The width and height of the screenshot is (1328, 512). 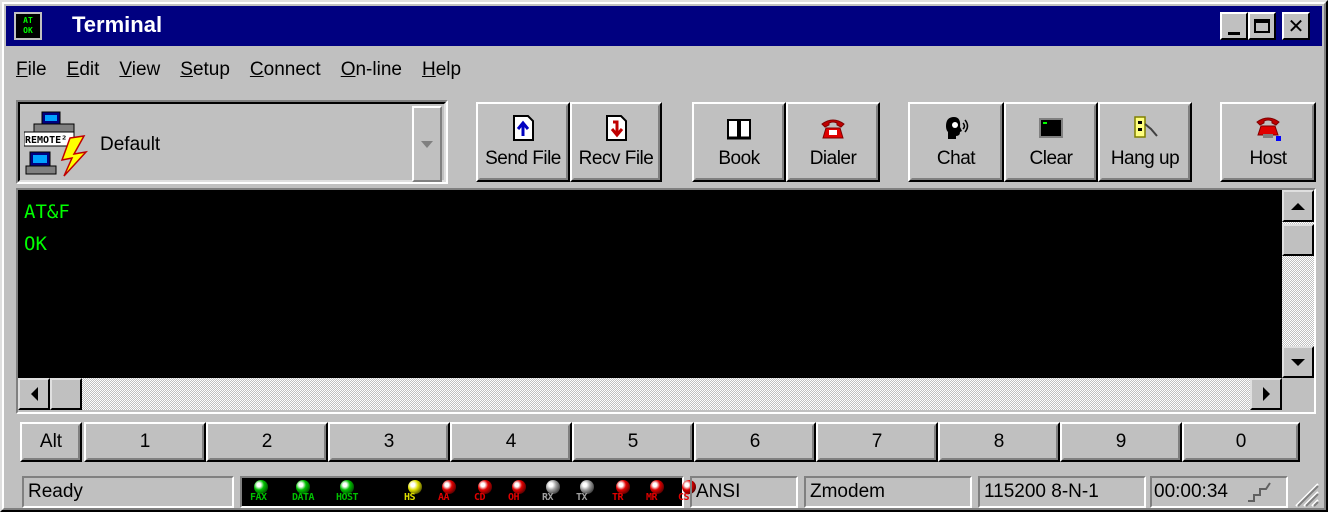 What do you see at coordinates (582, 497) in the screenshot?
I see `led-label: TX` at bounding box center [582, 497].